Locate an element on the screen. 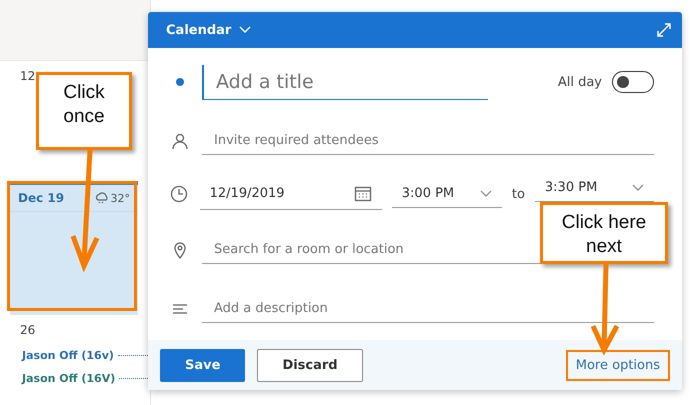 This screenshot has width=700, height=405. day-number: 26 is located at coordinates (28, 330).